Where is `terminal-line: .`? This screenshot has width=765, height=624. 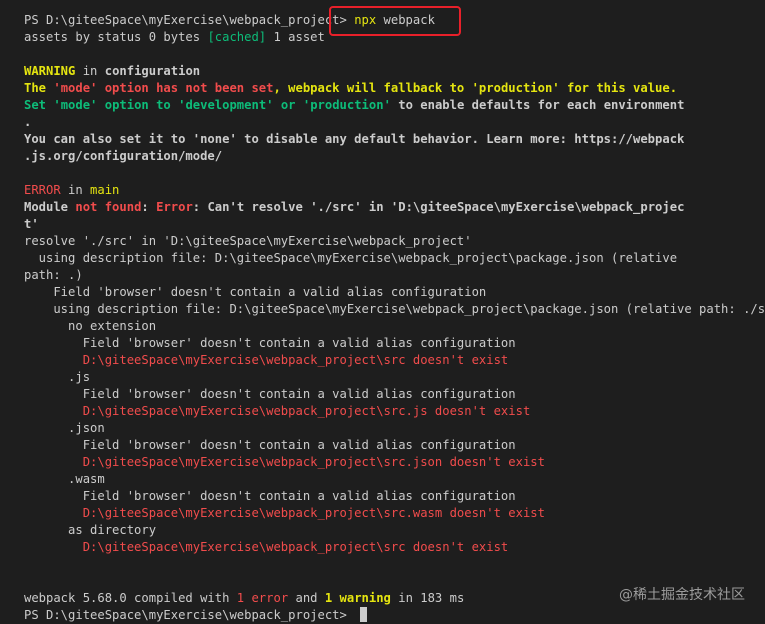
terminal-line: . is located at coordinates (27, 122).